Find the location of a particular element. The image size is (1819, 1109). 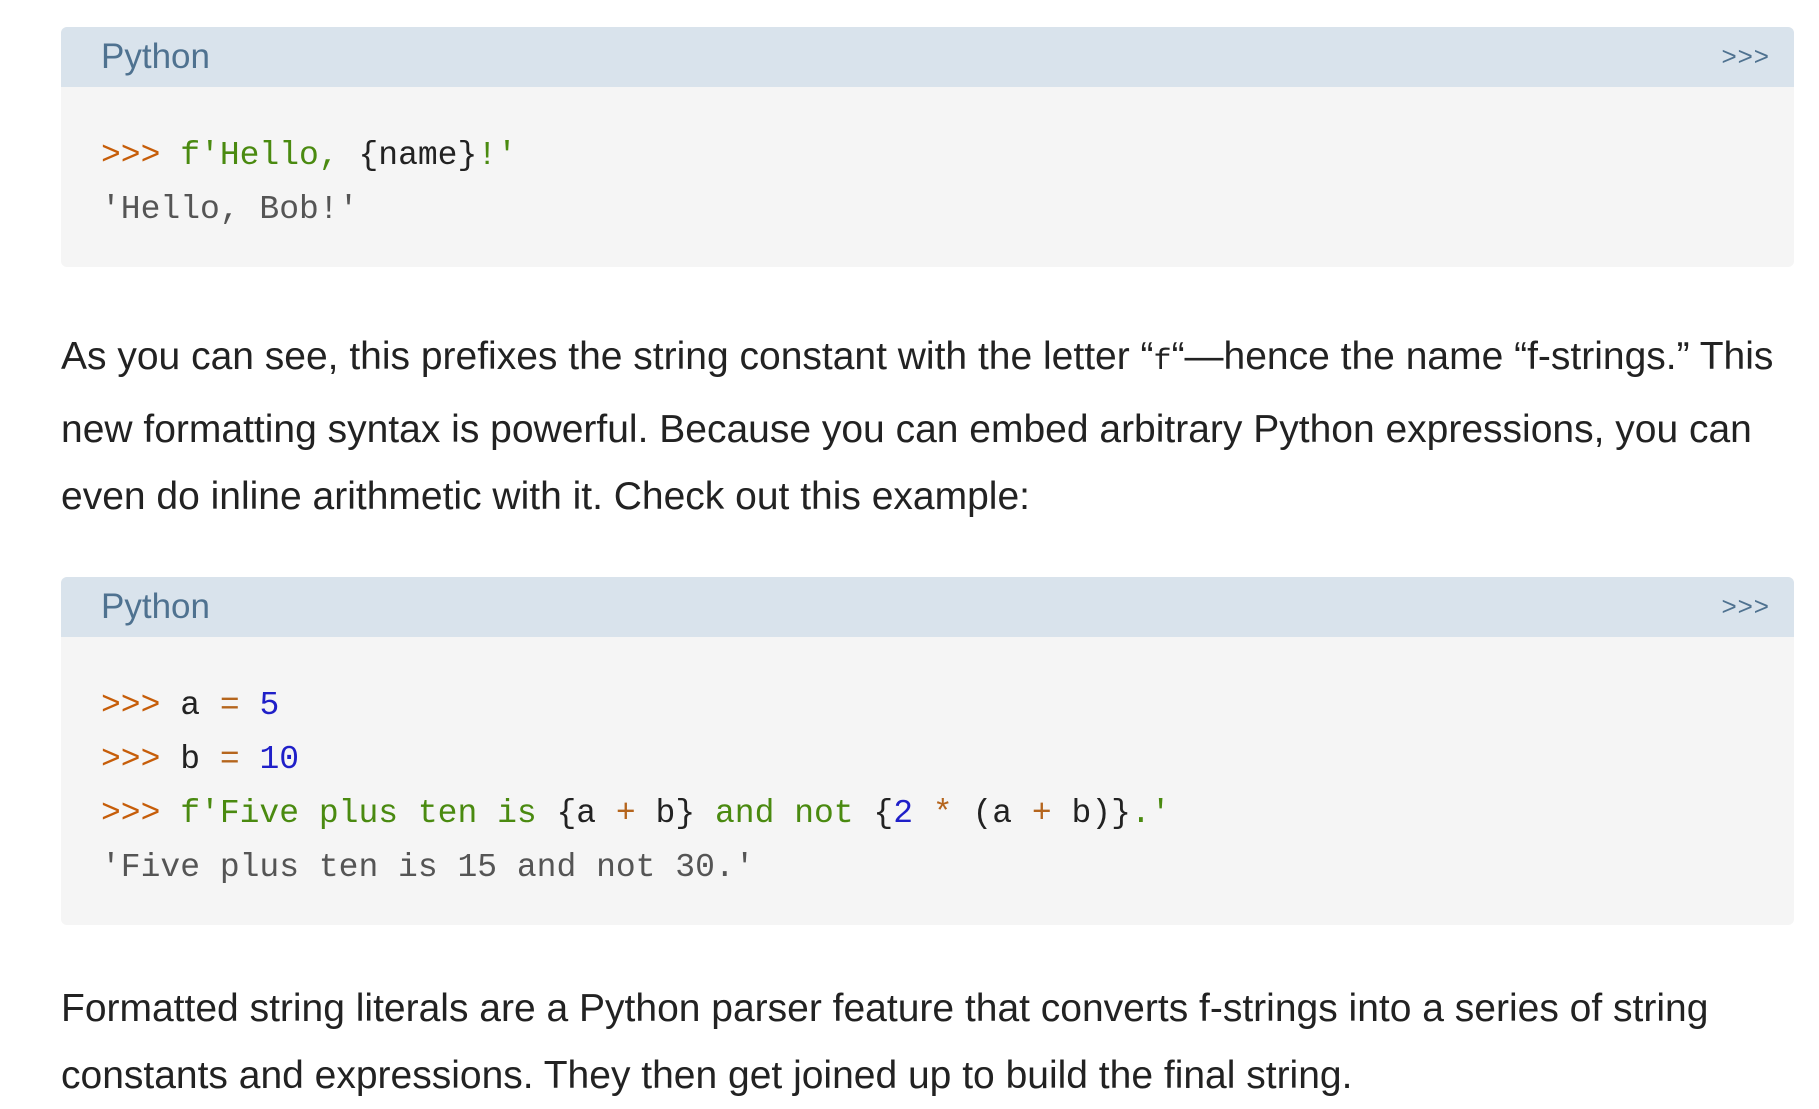

string-literal: f'Five plus ten is is located at coordinates (368, 813).